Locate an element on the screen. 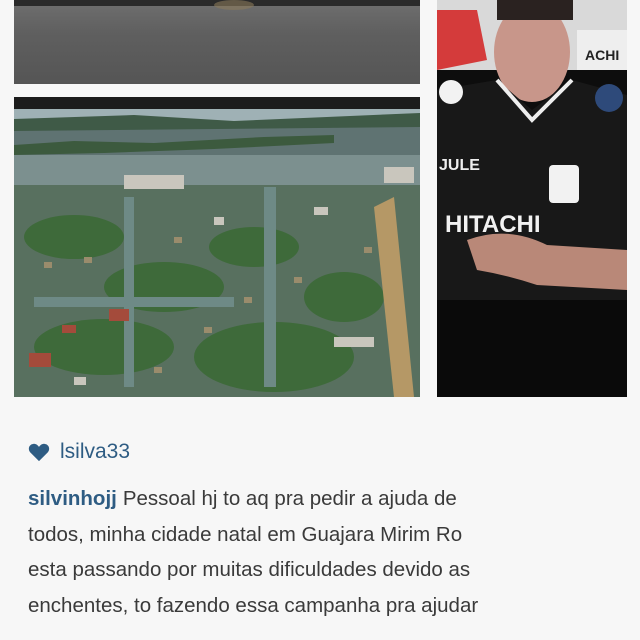 The width and height of the screenshot is (640, 640). photo-detail is located at coordinates (234, 5).